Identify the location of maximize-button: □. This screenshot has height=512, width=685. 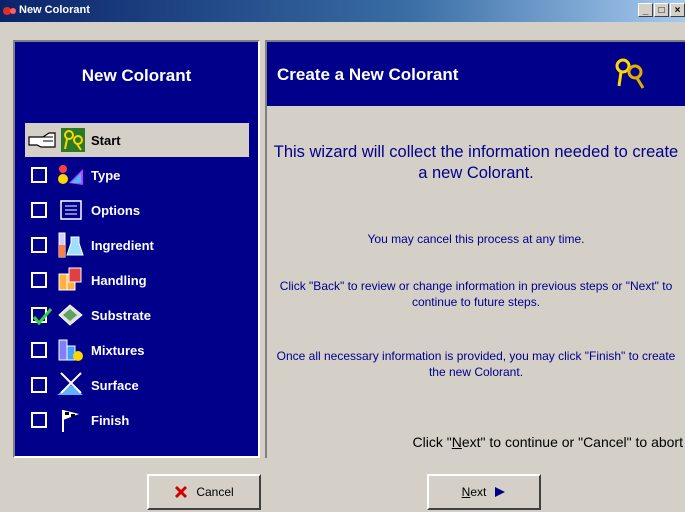
(661, 10).